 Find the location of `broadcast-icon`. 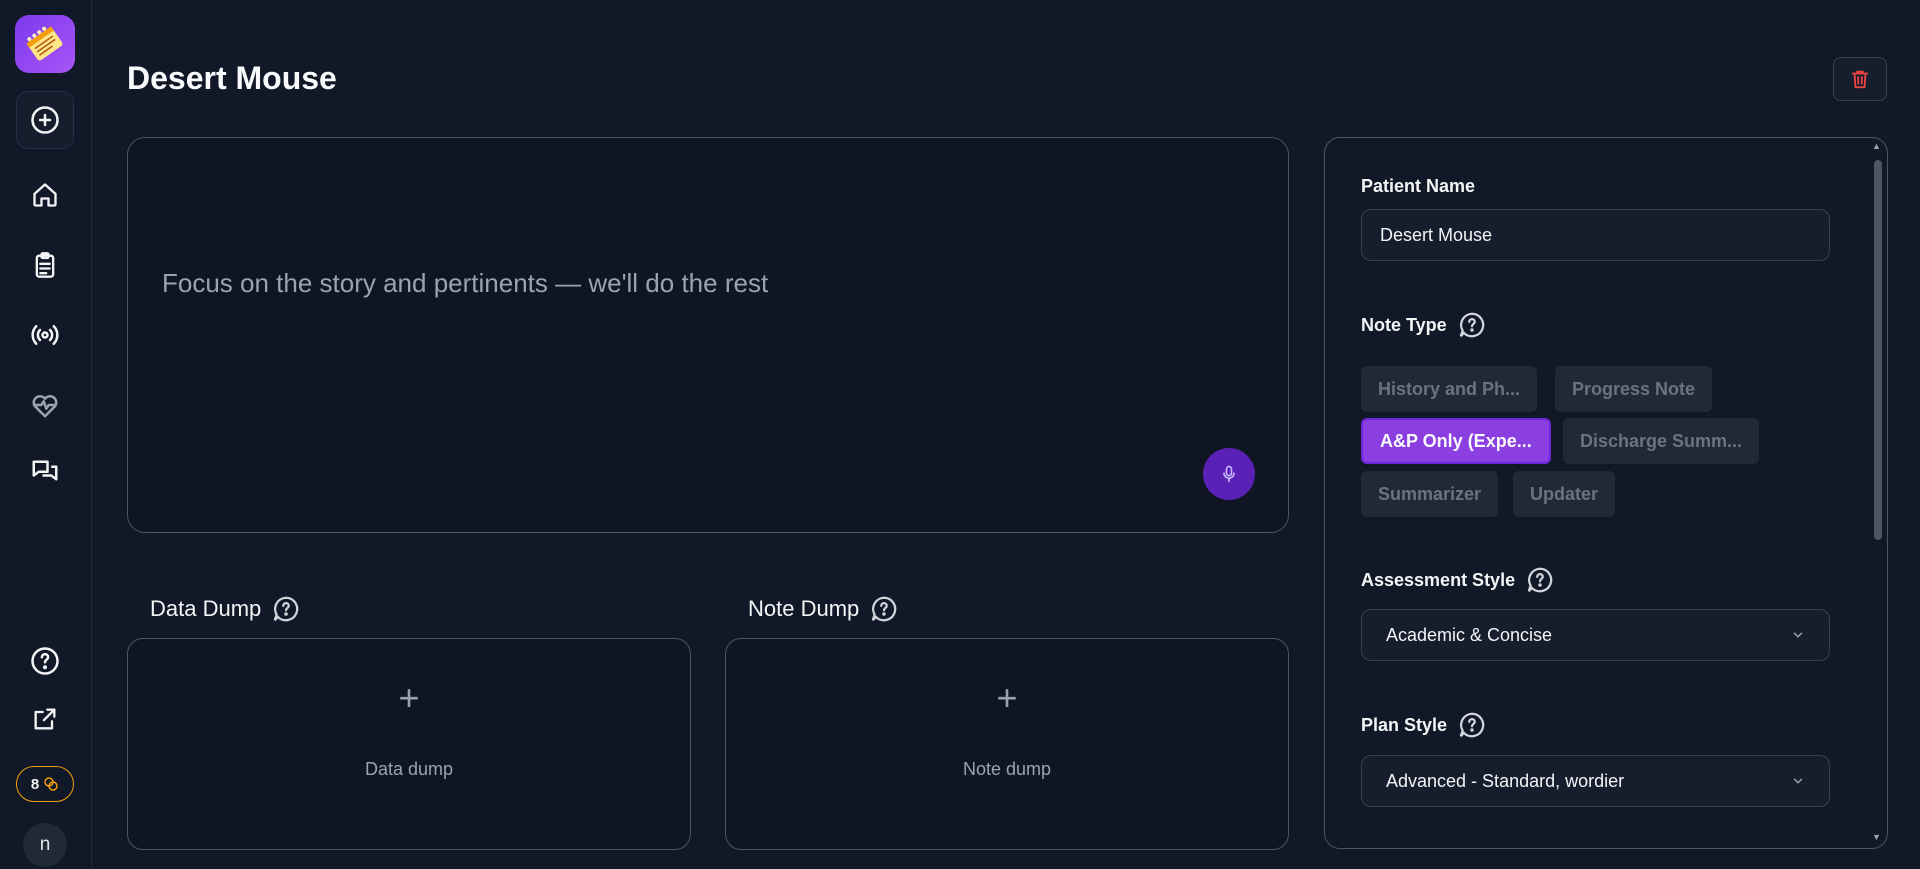

broadcast-icon is located at coordinates (45, 335).